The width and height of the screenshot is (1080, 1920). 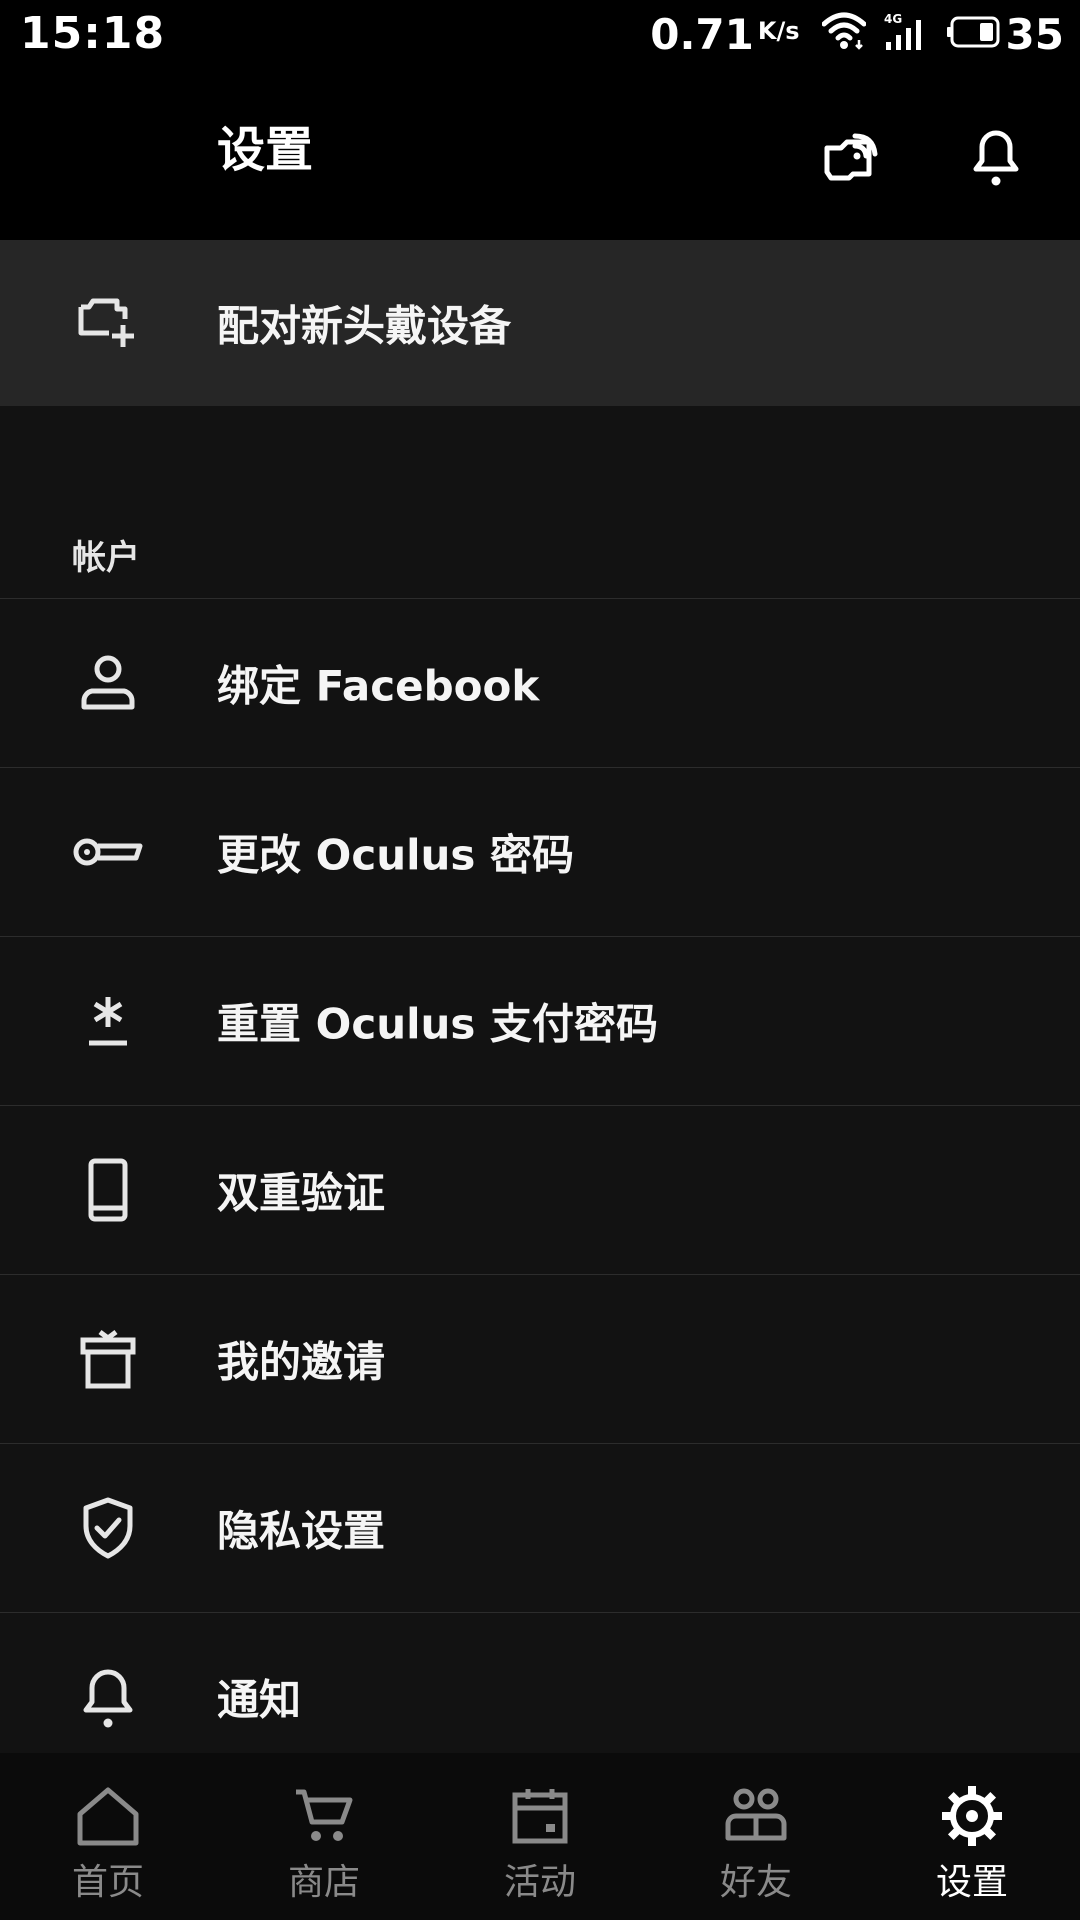 I want to click on battery-icon, so click(x=974, y=34).